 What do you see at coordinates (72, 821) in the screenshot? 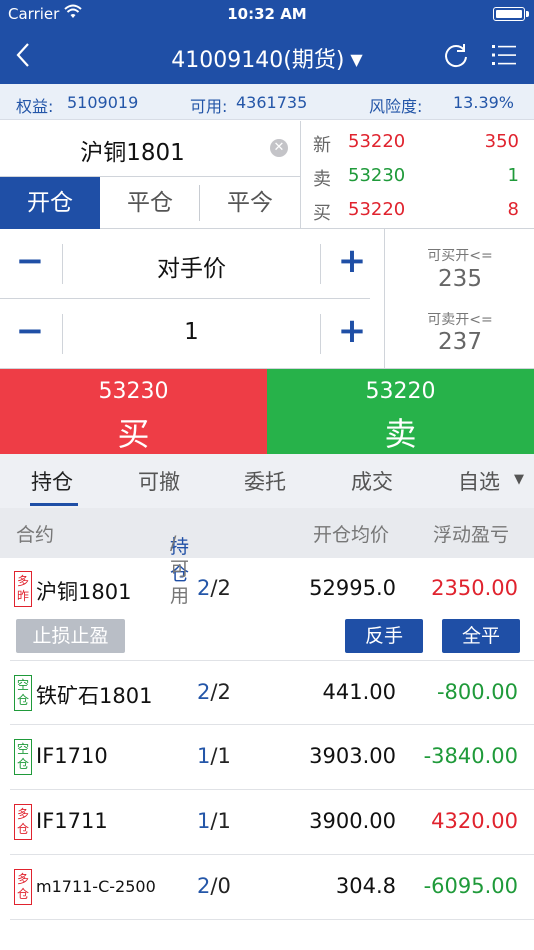
I see `row-contract: IF1711` at bounding box center [72, 821].